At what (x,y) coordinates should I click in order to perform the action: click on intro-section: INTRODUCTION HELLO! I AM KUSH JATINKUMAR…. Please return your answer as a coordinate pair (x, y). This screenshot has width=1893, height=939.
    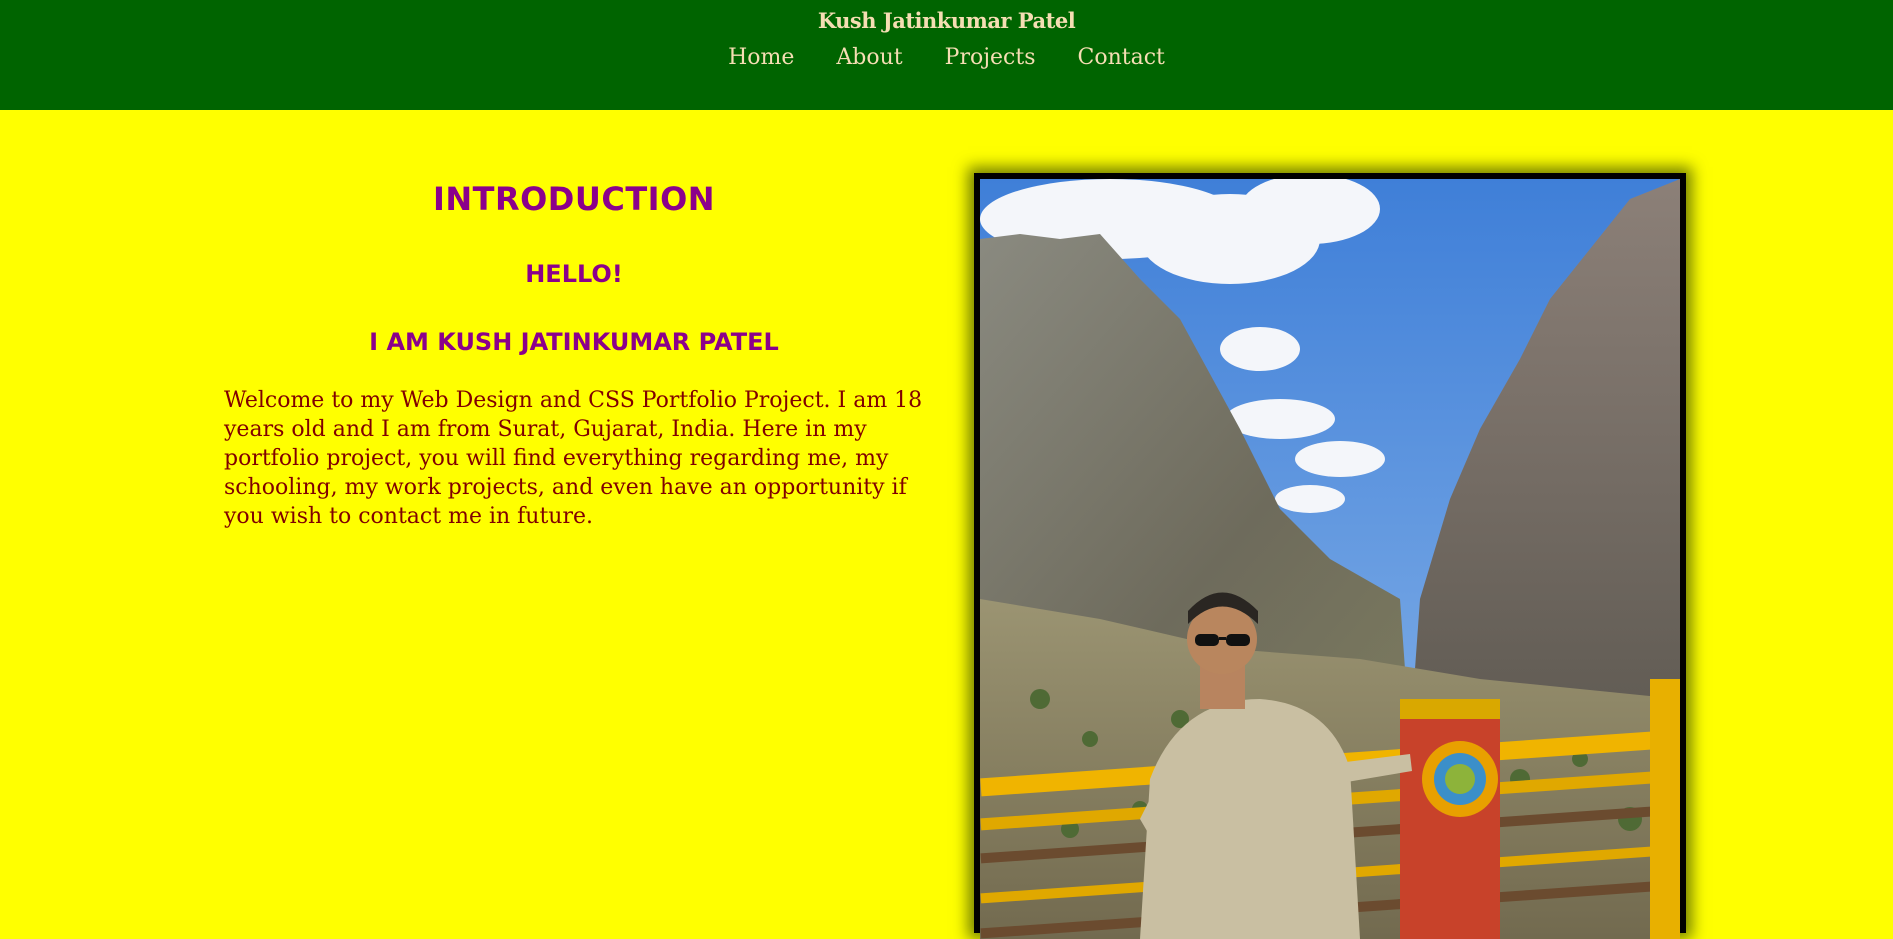
    Looking at the image, I should click on (574, 354).